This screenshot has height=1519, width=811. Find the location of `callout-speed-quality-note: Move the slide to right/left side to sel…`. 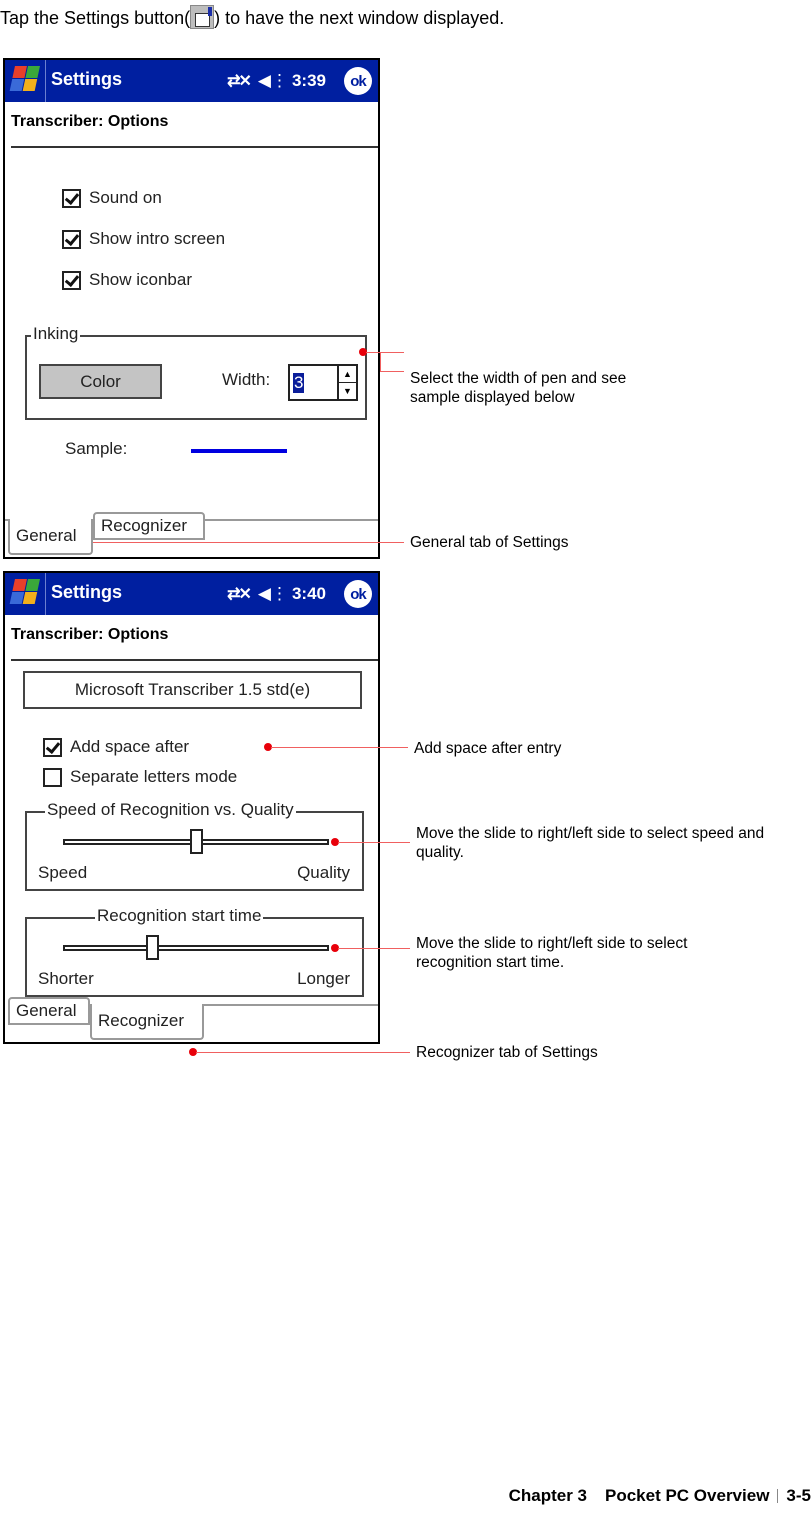

callout-speed-quality-note: Move the slide to right/left side to sel… is located at coordinates (590, 843).